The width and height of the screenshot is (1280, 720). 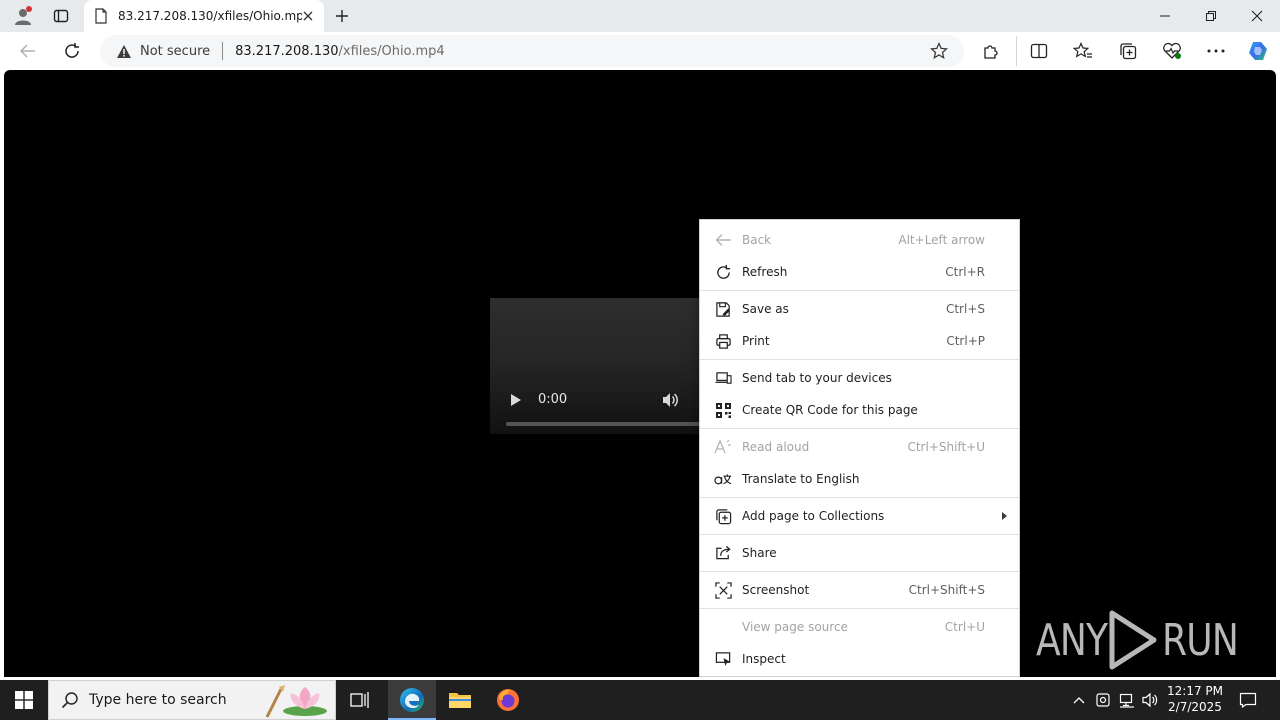 What do you see at coordinates (61, 16) in the screenshot?
I see `tab-actions-button` at bounding box center [61, 16].